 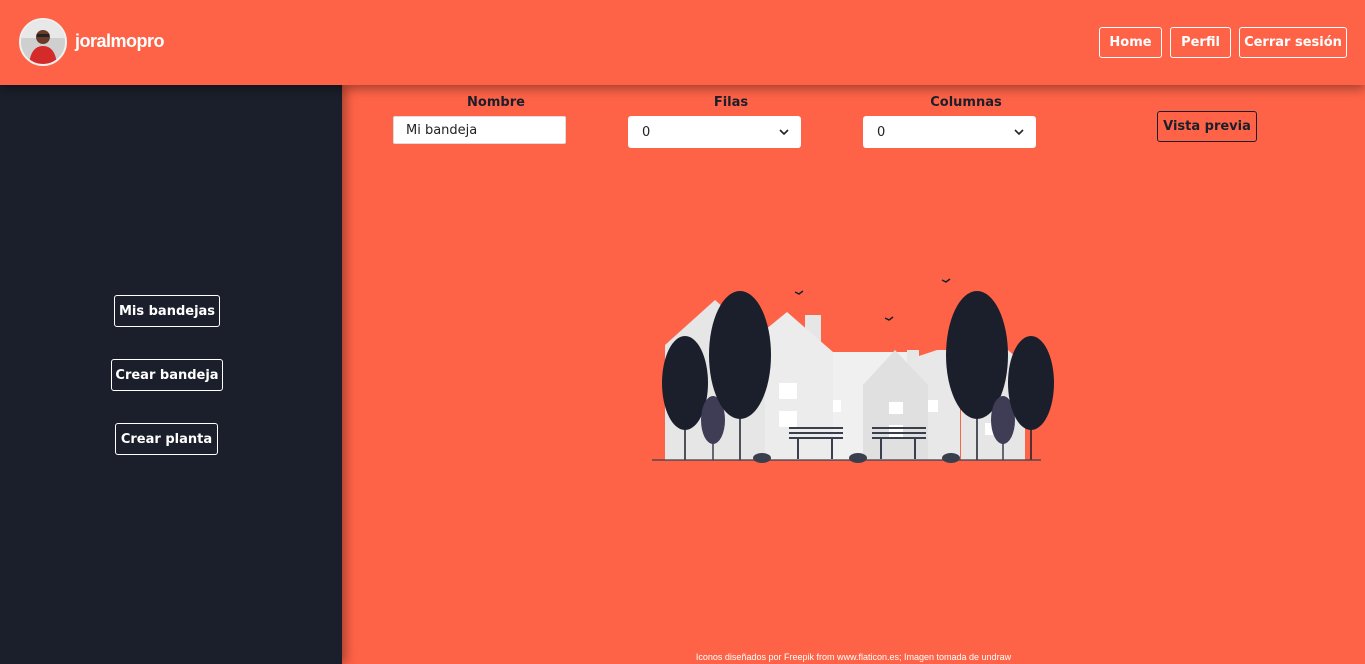 What do you see at coordinates (881, 132) in the screenshot?
I see `columnas-select-value: 0` at bounding box center [881, 132].